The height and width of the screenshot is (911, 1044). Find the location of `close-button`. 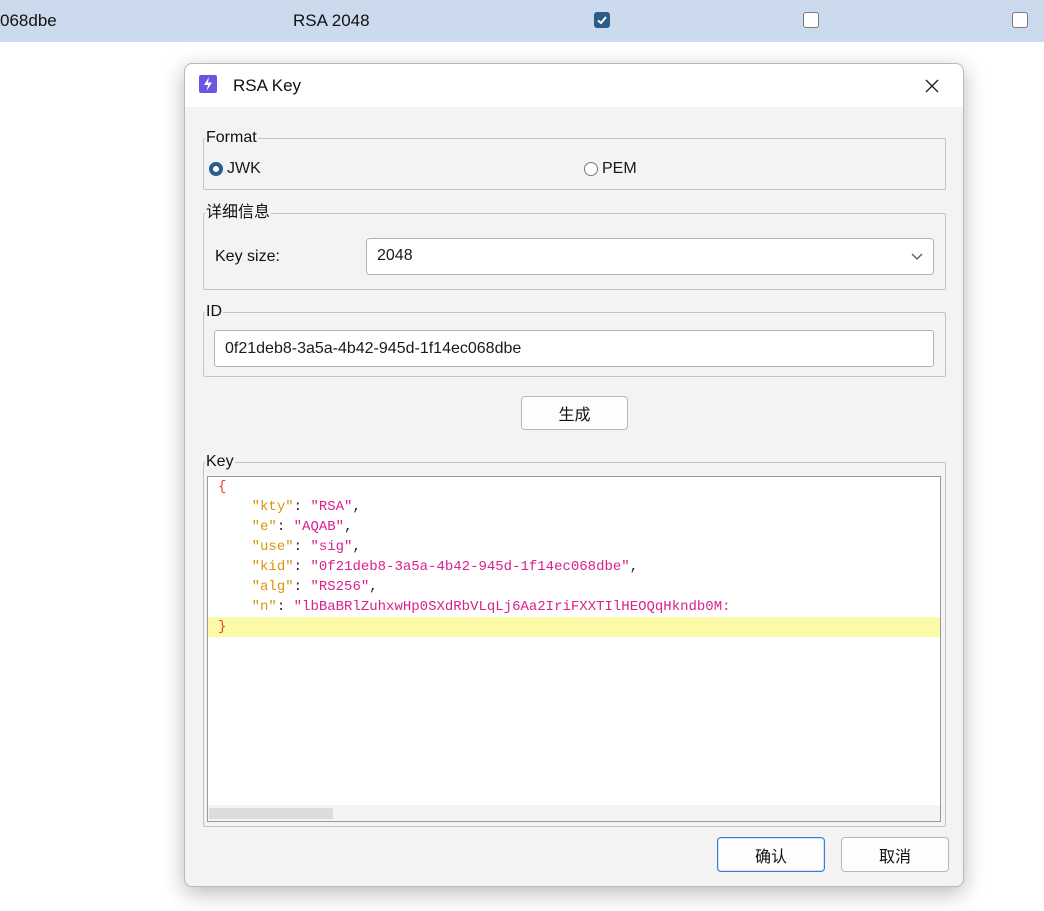

close-button is located at coordinates (932, 86).